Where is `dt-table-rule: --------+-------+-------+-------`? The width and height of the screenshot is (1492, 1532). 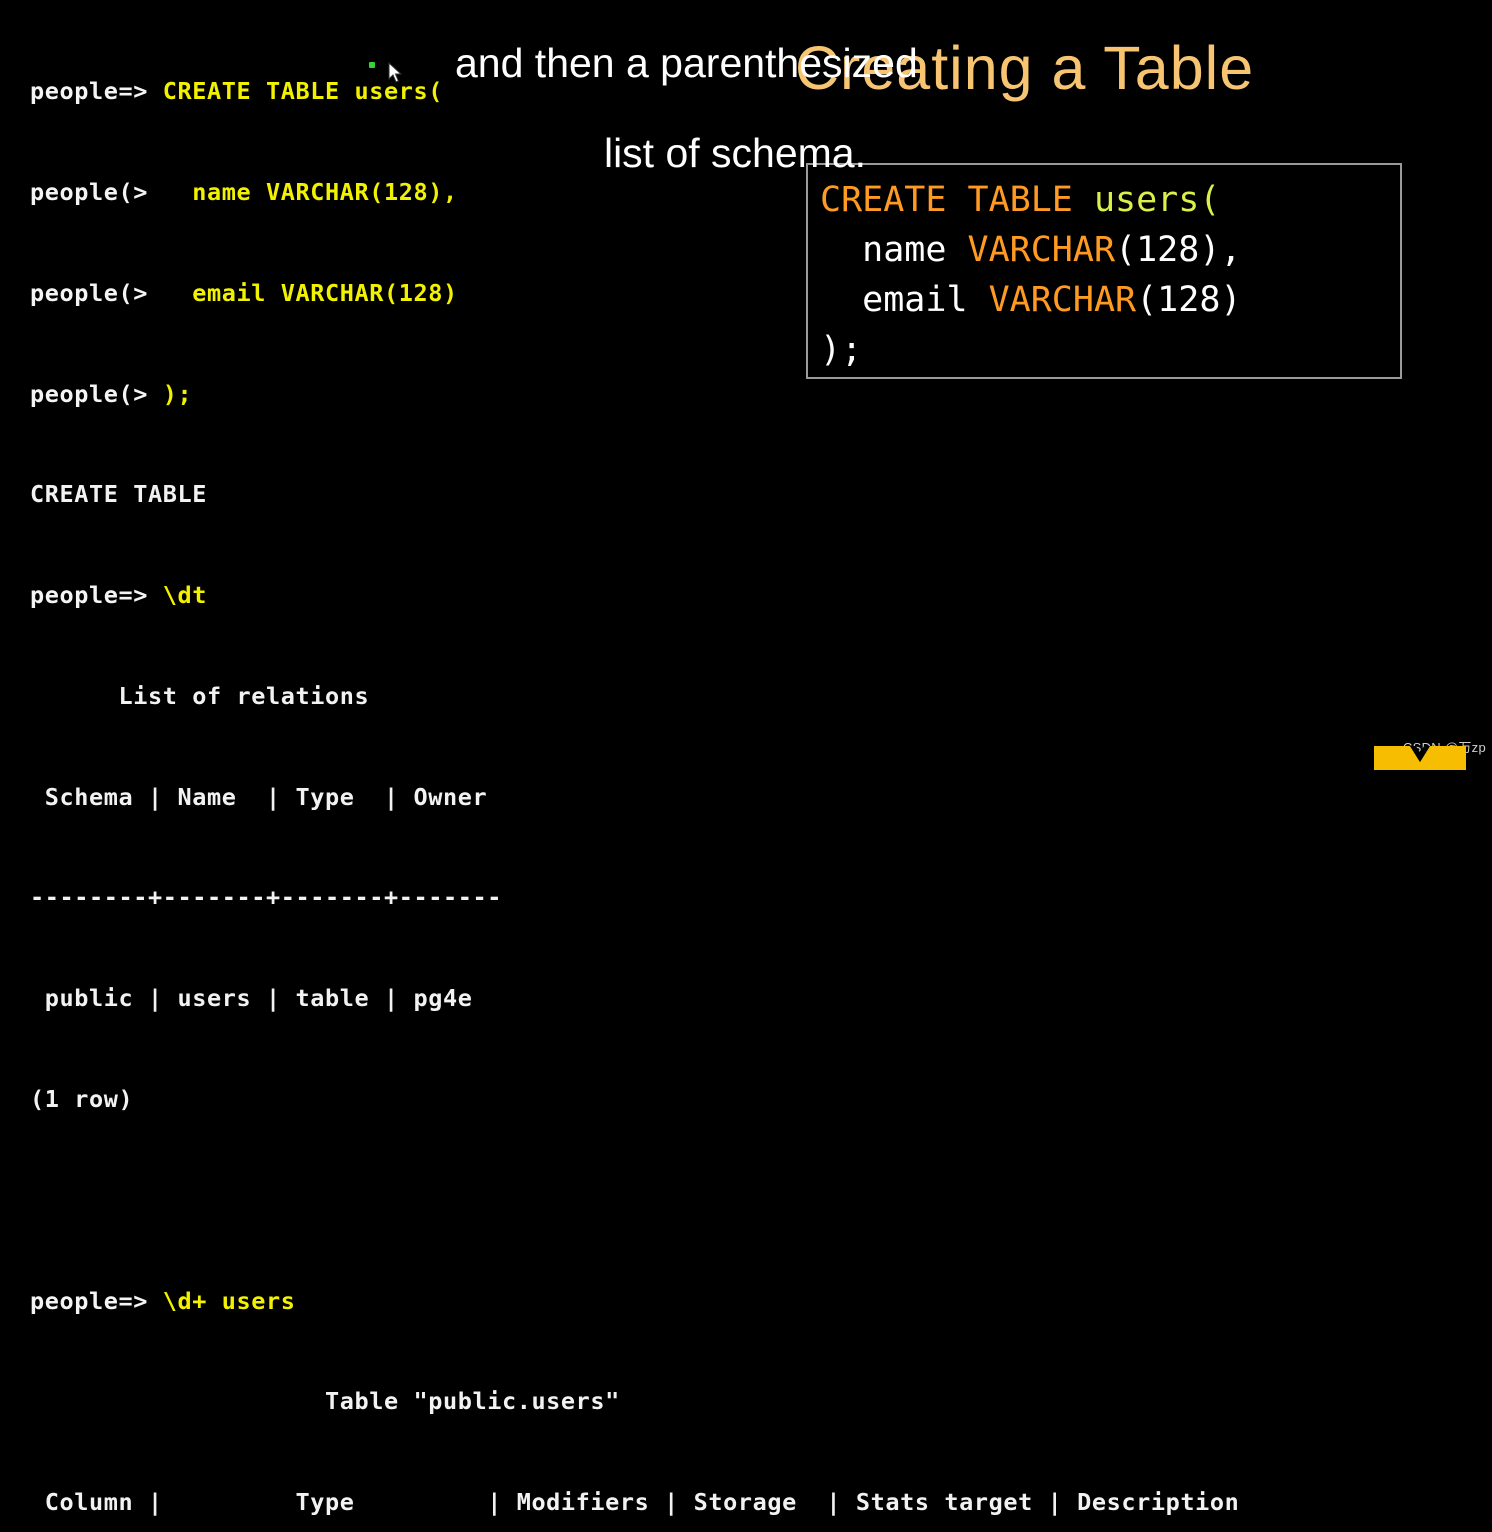
dt-table-rule: --------+-------+-------+------- is located at coordinates (266, 897).